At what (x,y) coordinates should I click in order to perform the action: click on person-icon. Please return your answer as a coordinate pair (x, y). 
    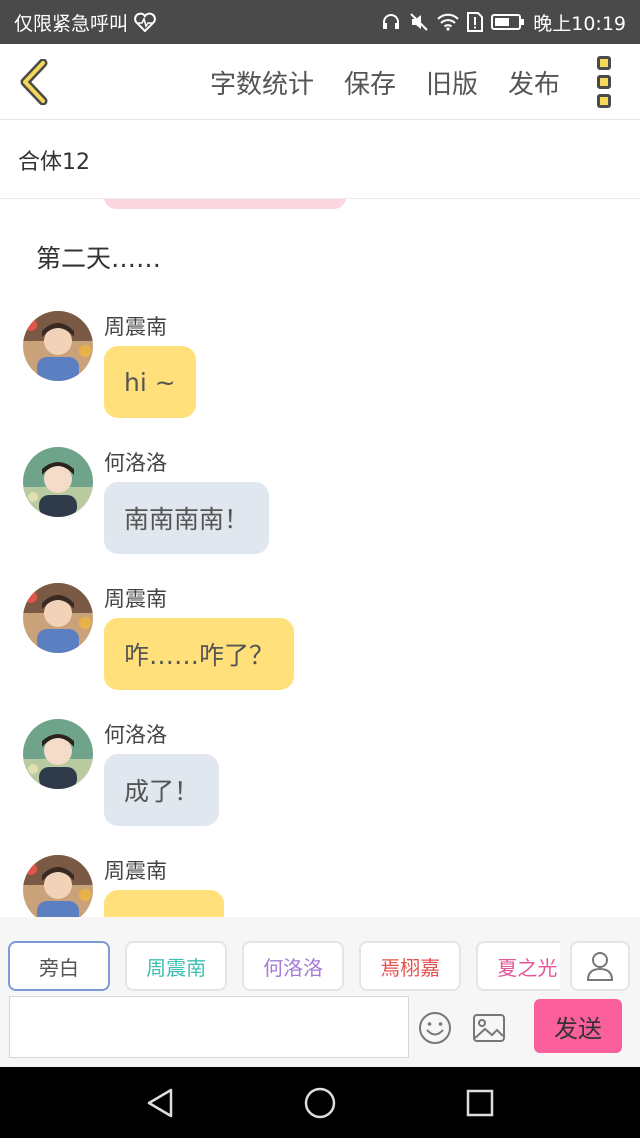
    Looking at the image, I should click on (600, 966).